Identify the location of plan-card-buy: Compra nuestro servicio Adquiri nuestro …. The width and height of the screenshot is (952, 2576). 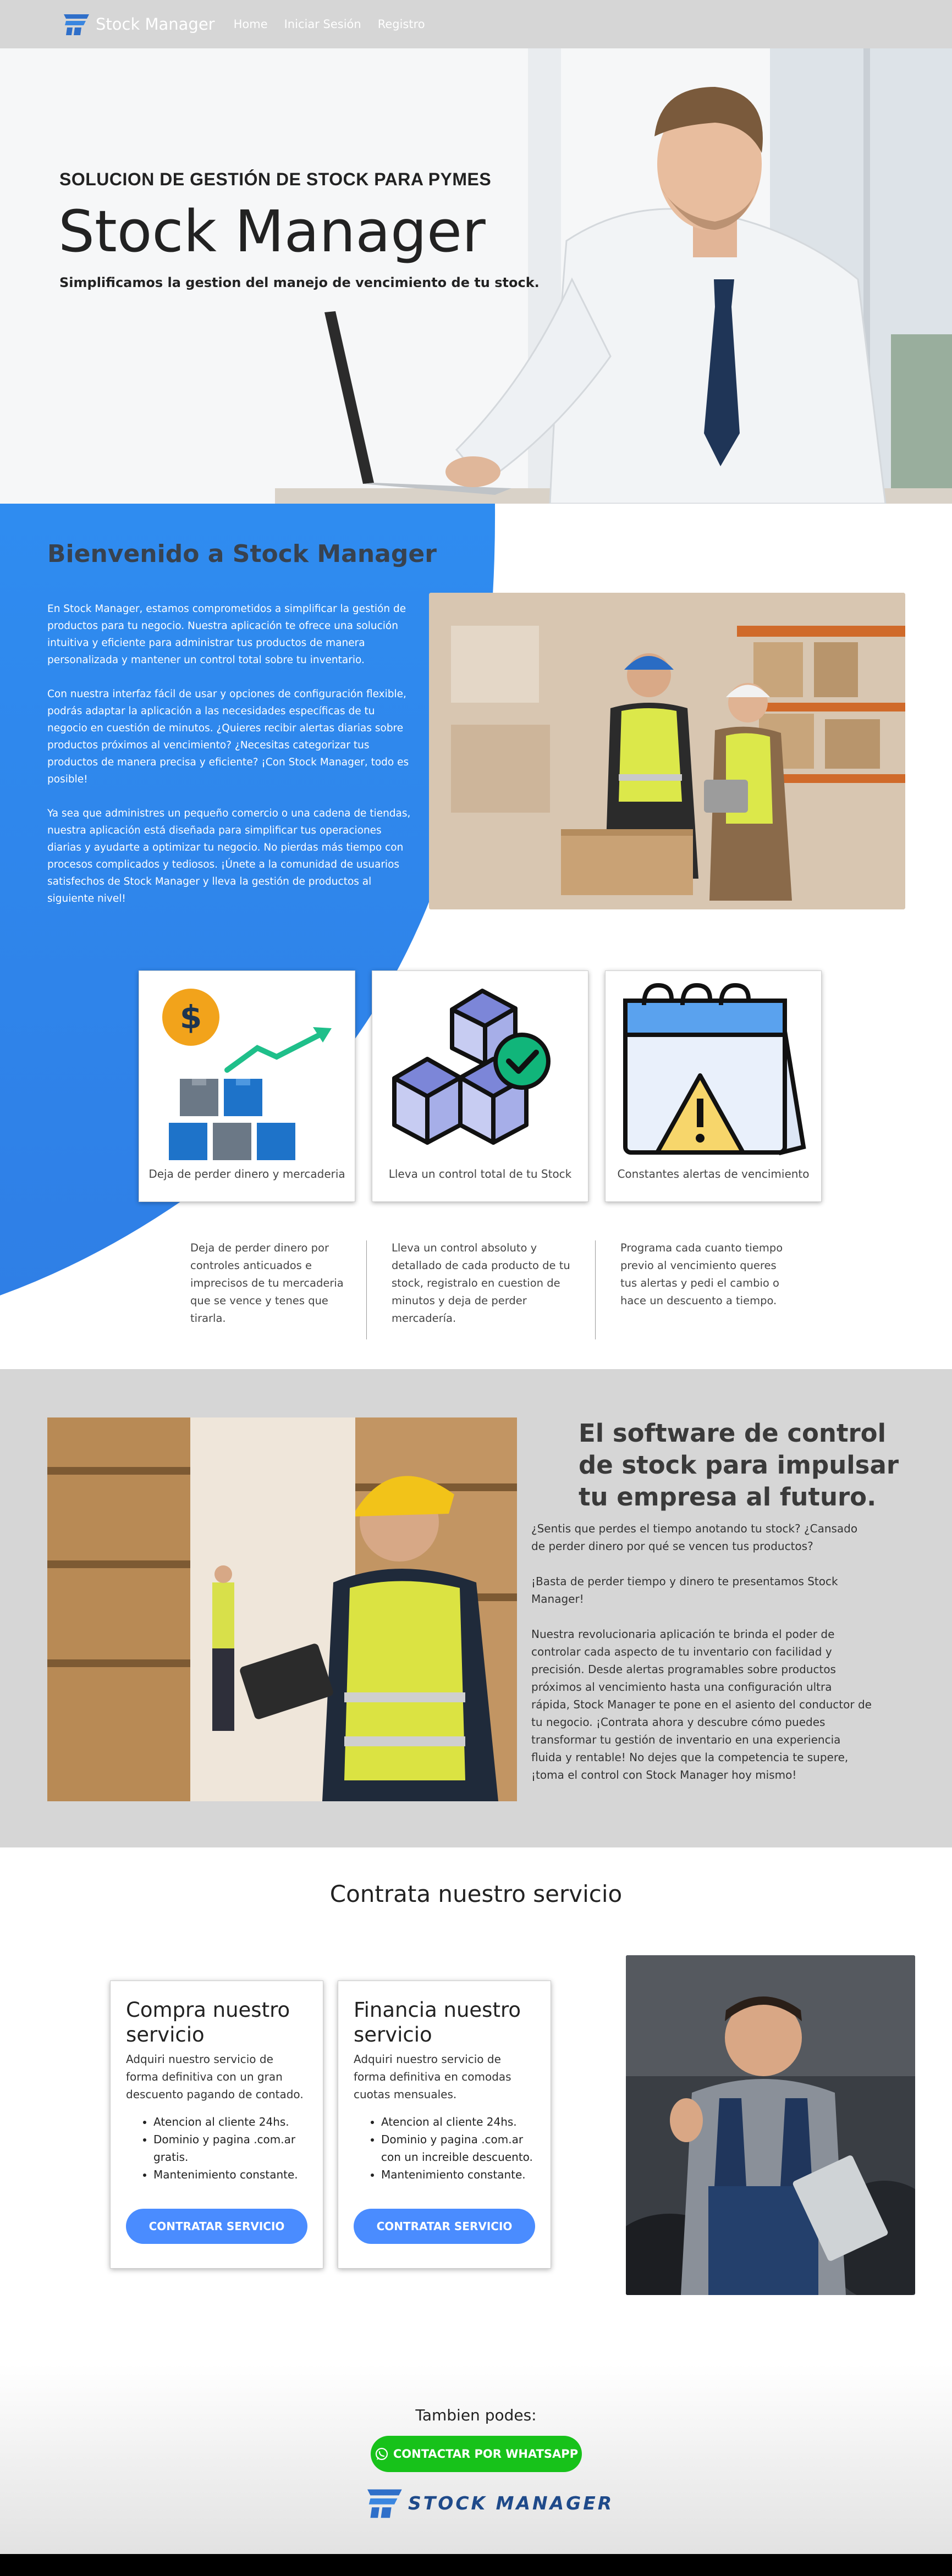
(216, 2125).